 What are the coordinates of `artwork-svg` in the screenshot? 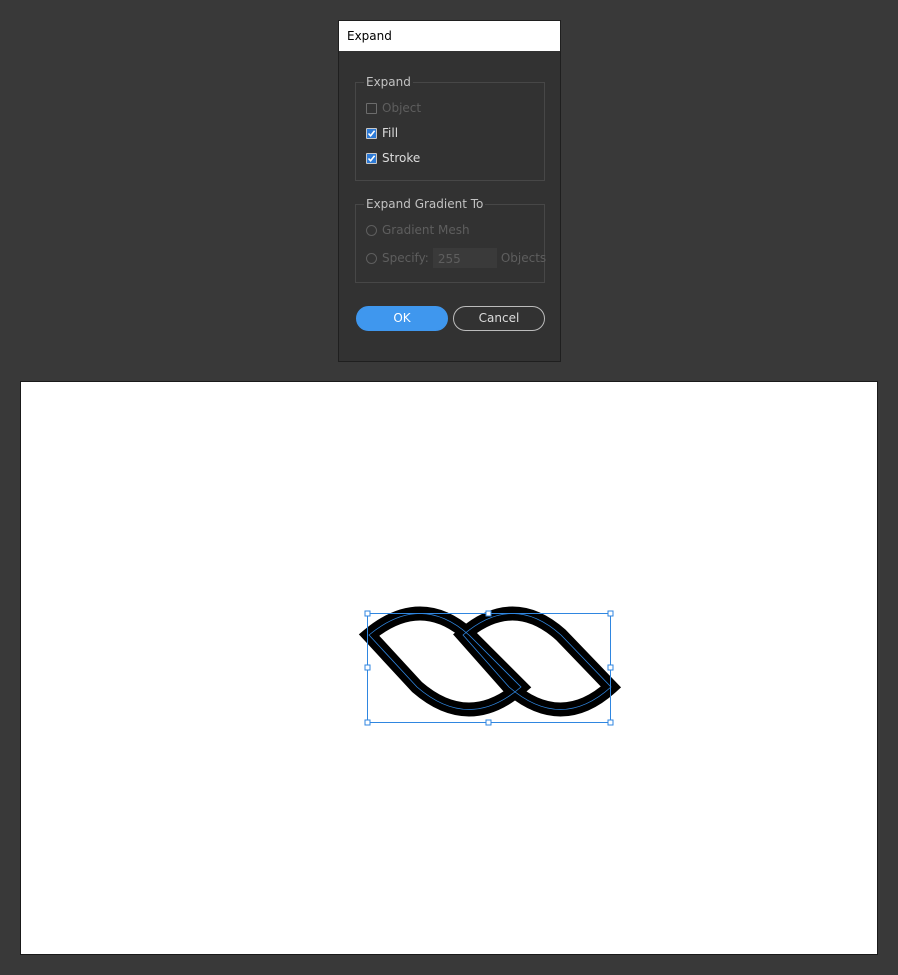 It's located at (490, 666).